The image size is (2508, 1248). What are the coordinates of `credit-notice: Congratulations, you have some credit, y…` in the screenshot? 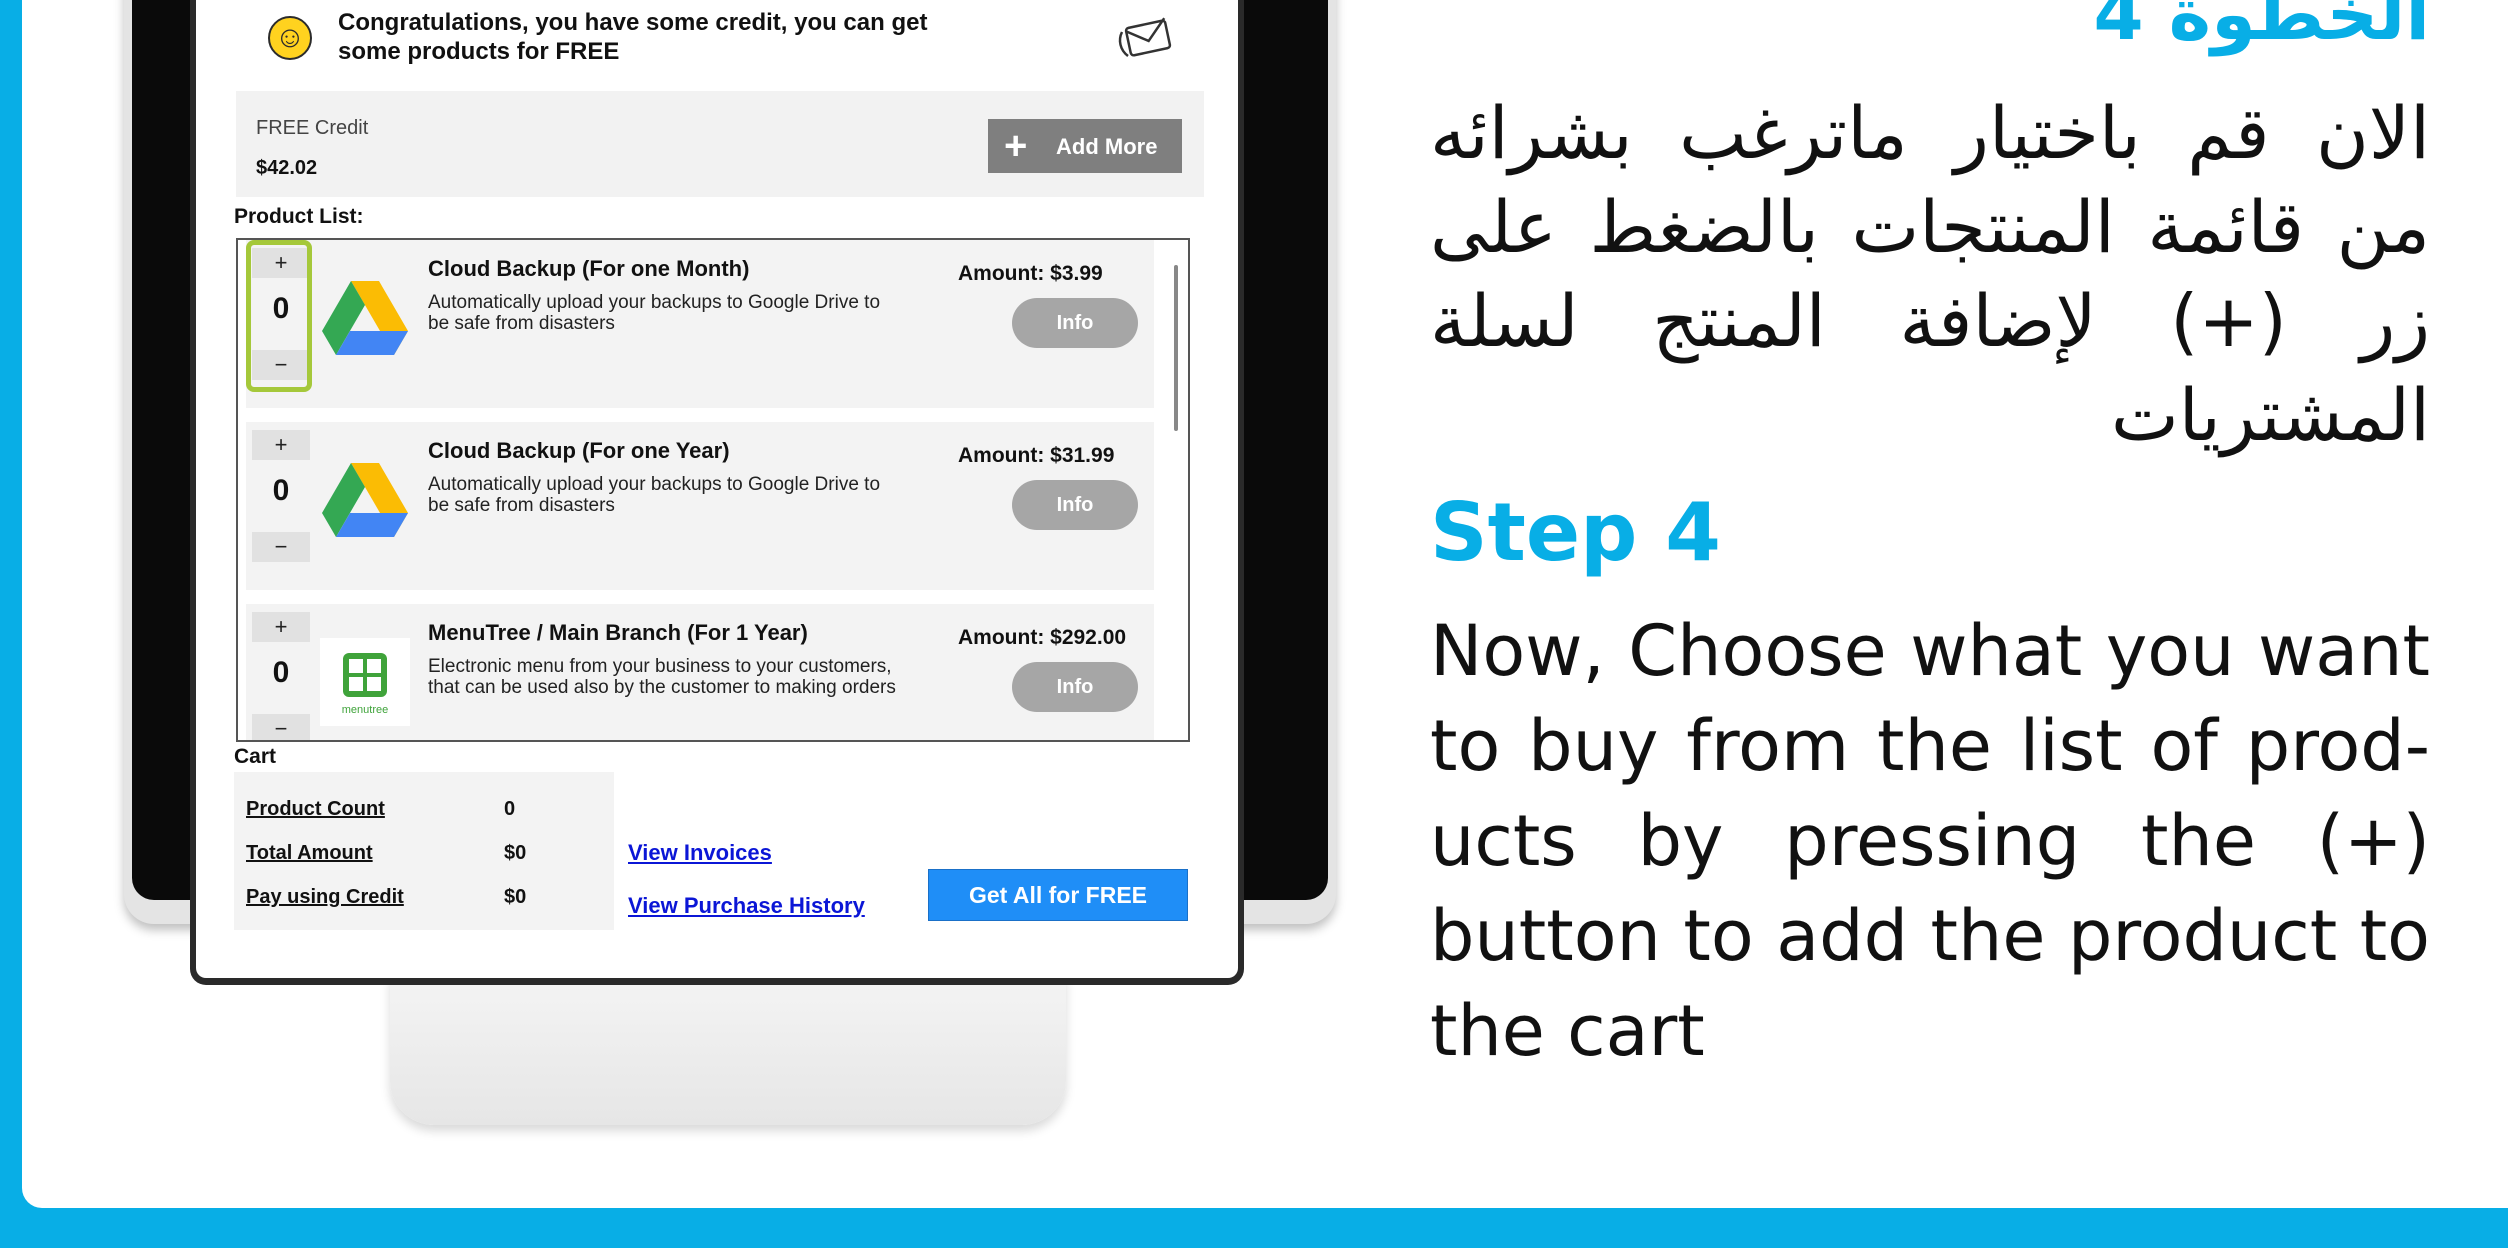 It's located at (633, 37).